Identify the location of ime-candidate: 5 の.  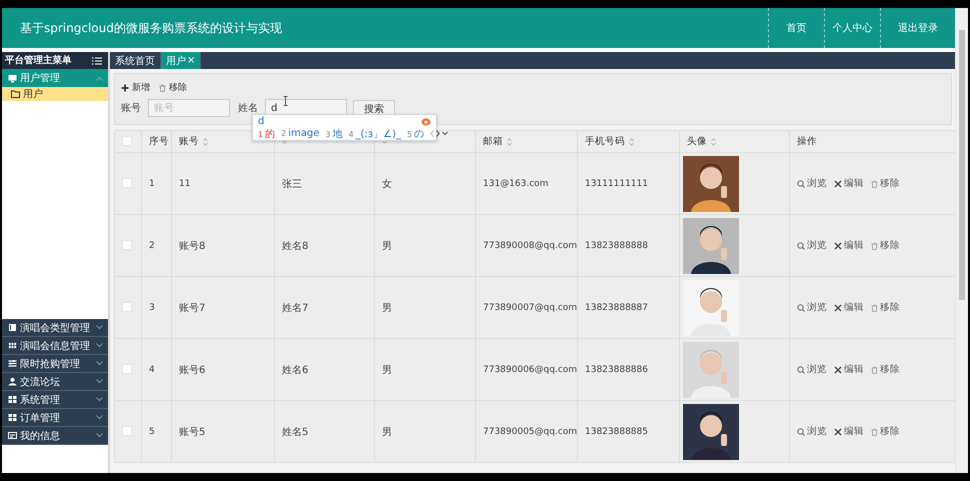
(415, 133).